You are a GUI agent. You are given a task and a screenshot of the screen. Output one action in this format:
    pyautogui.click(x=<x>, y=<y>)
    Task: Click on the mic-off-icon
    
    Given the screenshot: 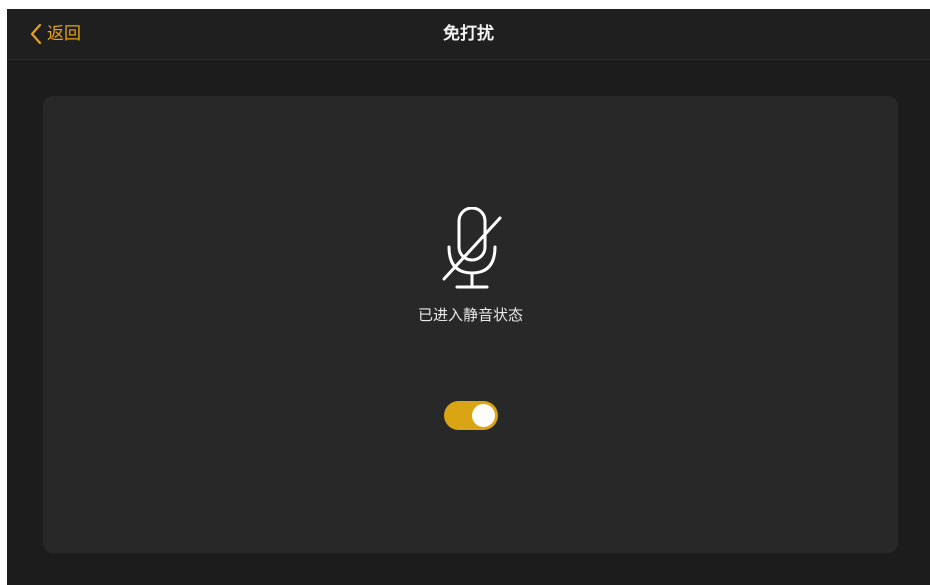 What is the action you would take?
    pyautogui.click(x=472, y=248)
    